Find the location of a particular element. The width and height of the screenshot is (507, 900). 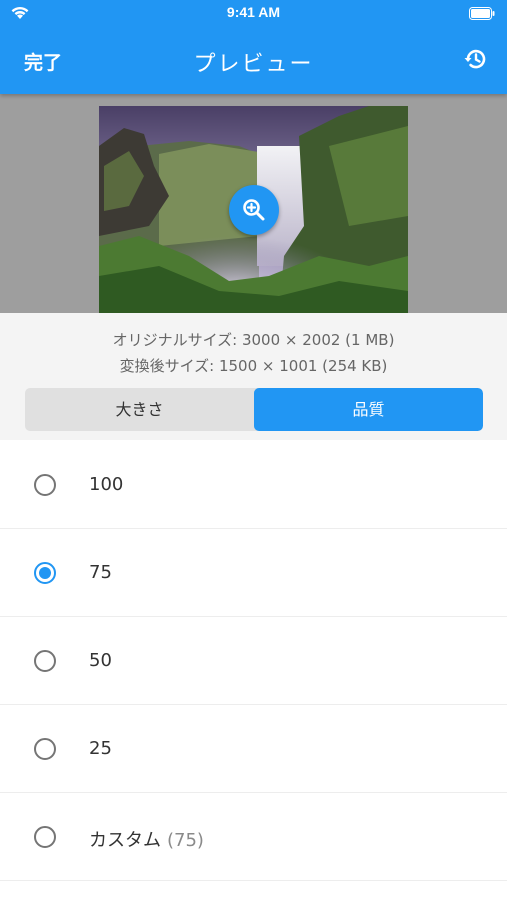

option-label: 100 is located at coordinates (106, 484).